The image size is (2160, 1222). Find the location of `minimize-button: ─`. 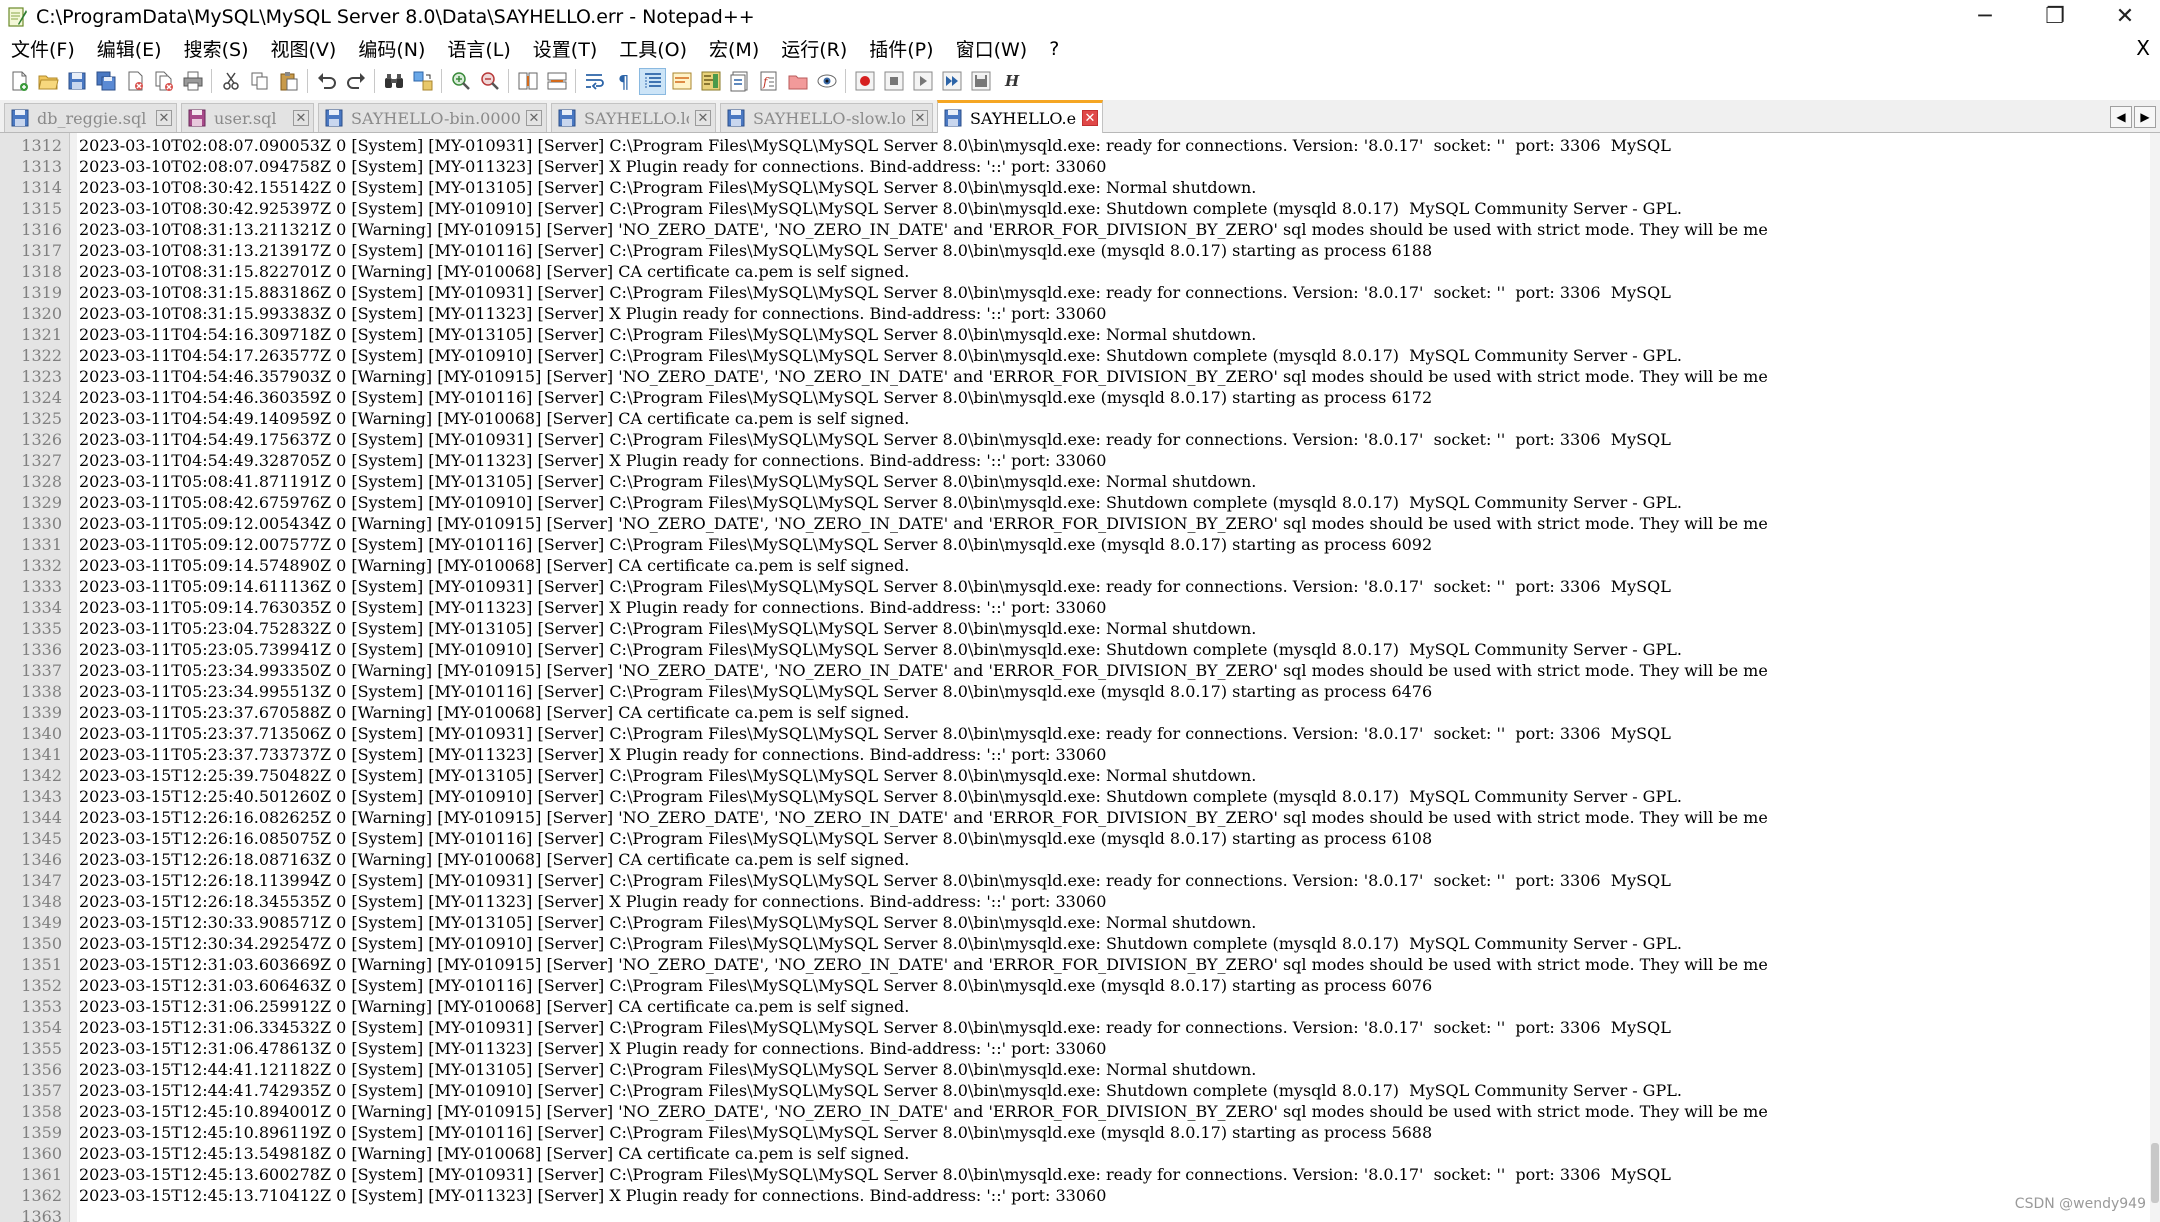

minimize-button: ─ is located at coordinates (1985, 16).